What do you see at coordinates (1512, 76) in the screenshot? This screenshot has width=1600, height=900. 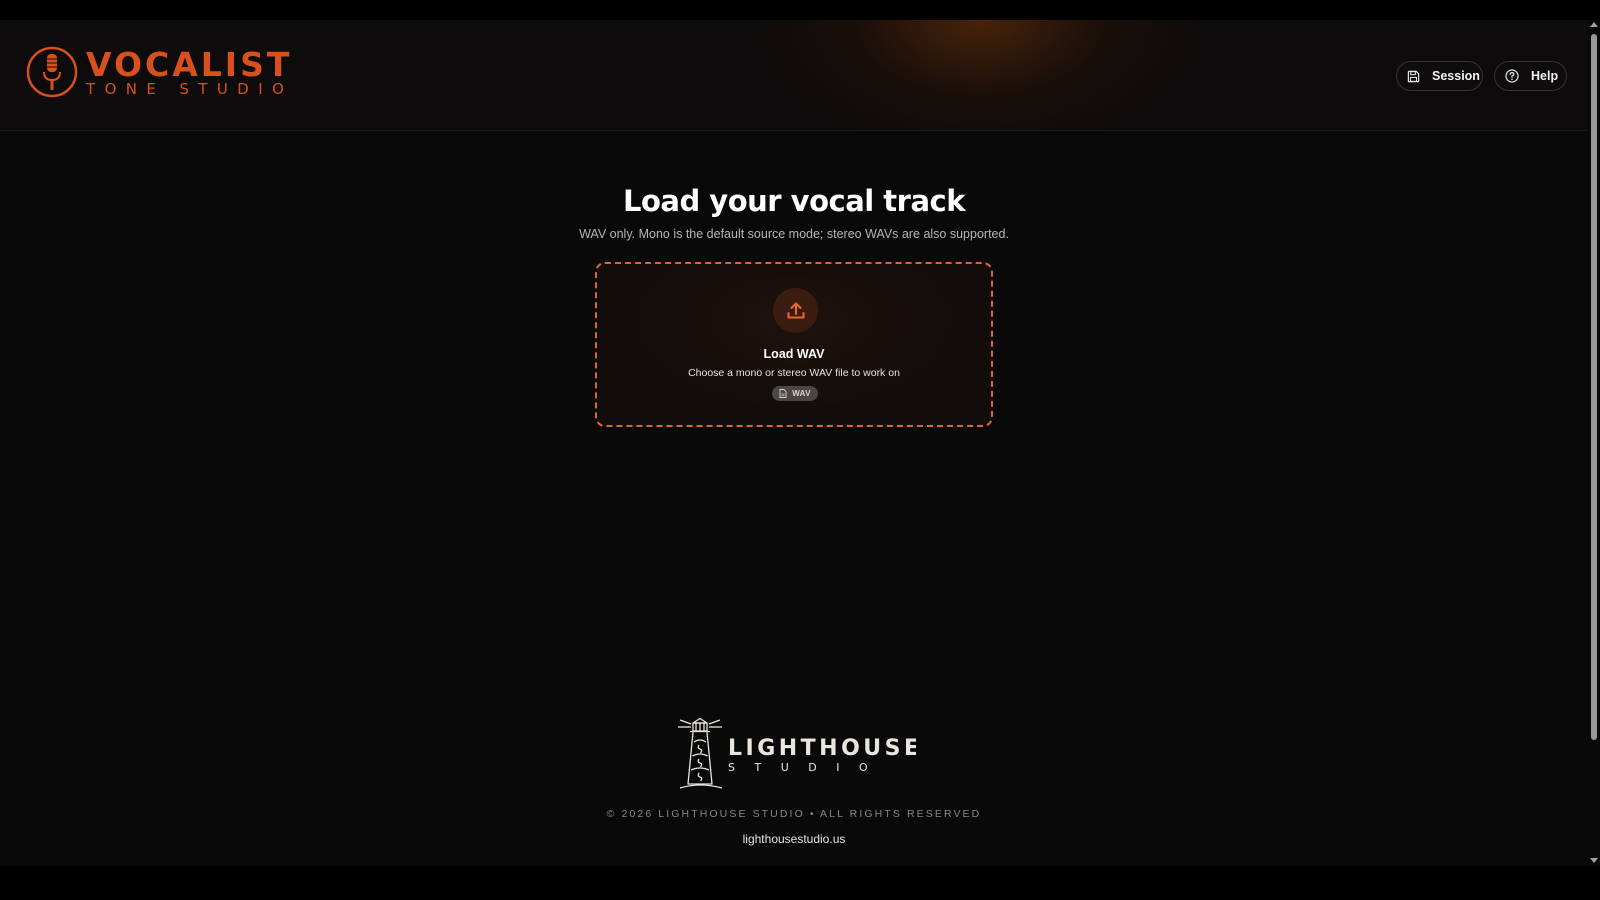 I see `help-circle-icon` at bounding box center [1512, 76].